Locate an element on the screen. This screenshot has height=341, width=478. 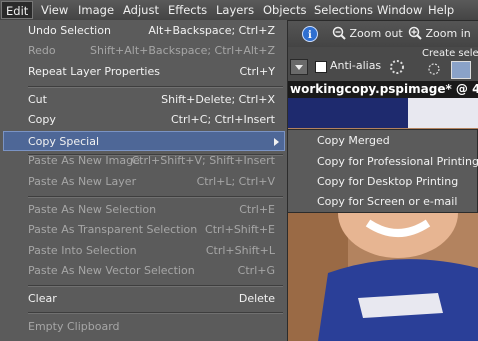
select-marquee-icon is located at coordinates (434, 69).